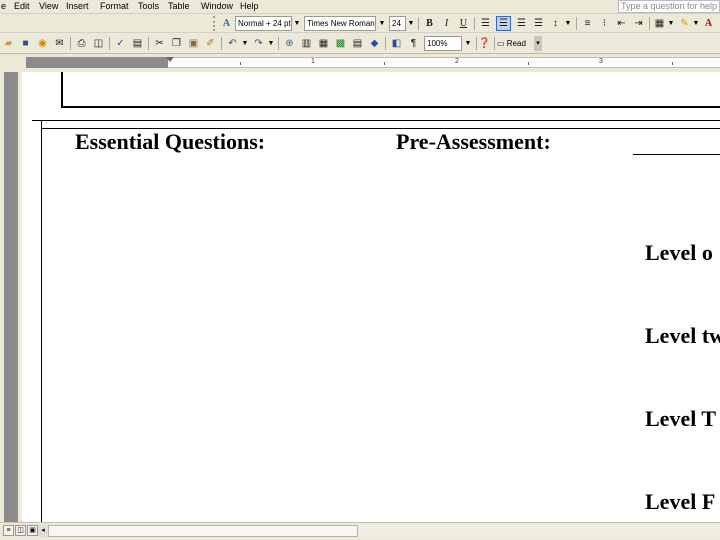 This screenshot has height=540, width=720. Describe the element at coordinates (210, 43) in the screenshot. I see `format-painter-icon: ✐` at that location.